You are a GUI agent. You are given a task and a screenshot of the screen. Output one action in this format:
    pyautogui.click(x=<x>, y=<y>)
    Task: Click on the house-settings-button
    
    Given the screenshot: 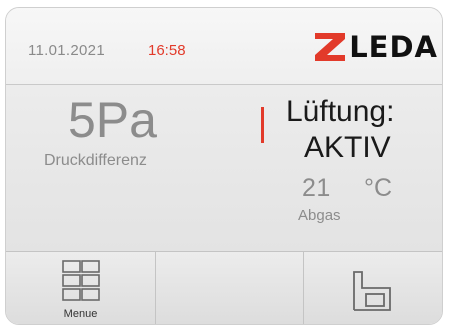 What is the action you would take?
    pyautogui.click(x=373, y=288)
    